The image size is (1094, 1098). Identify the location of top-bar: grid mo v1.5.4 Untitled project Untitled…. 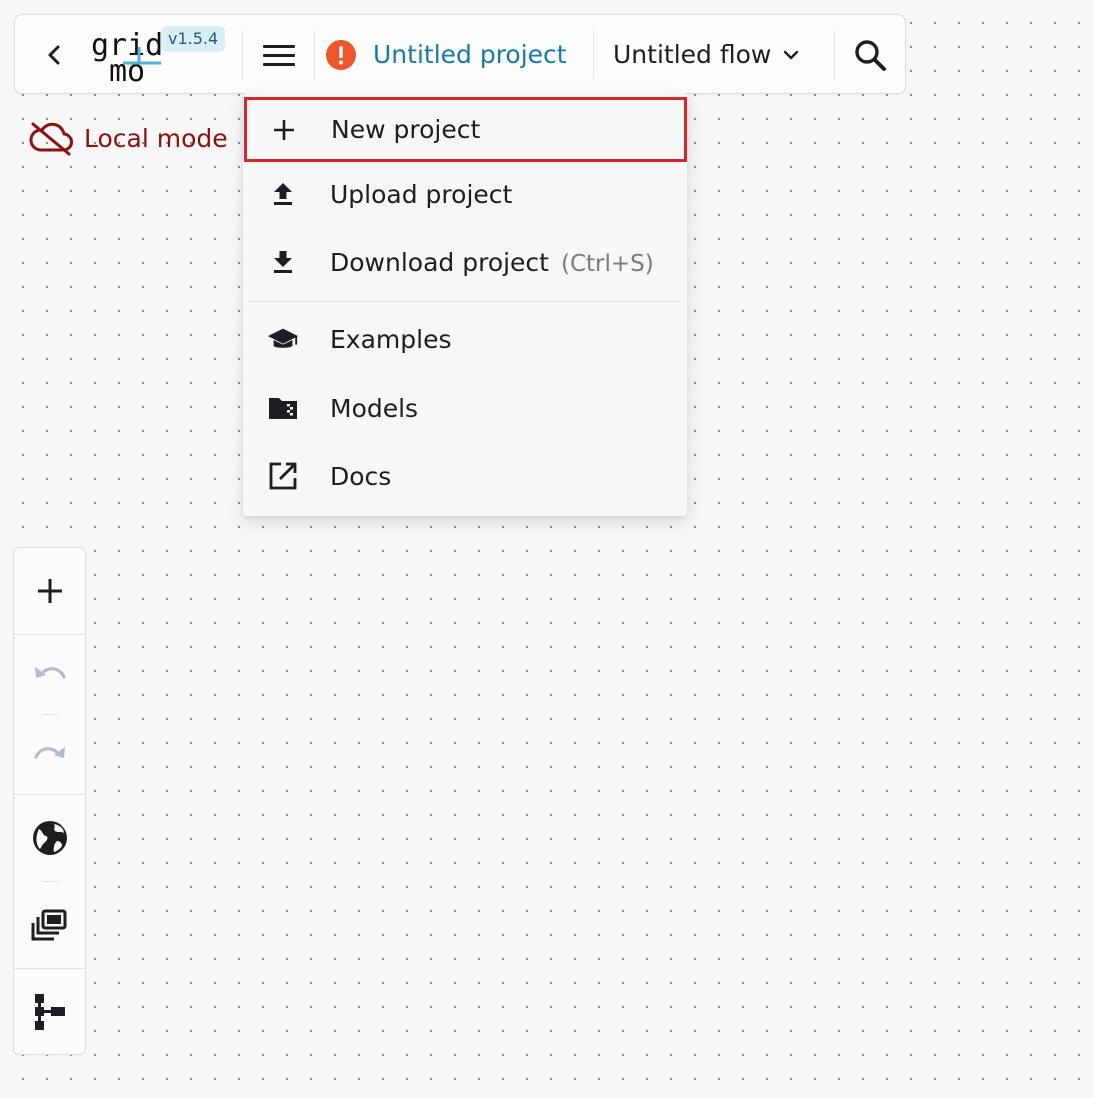
(460, 54).